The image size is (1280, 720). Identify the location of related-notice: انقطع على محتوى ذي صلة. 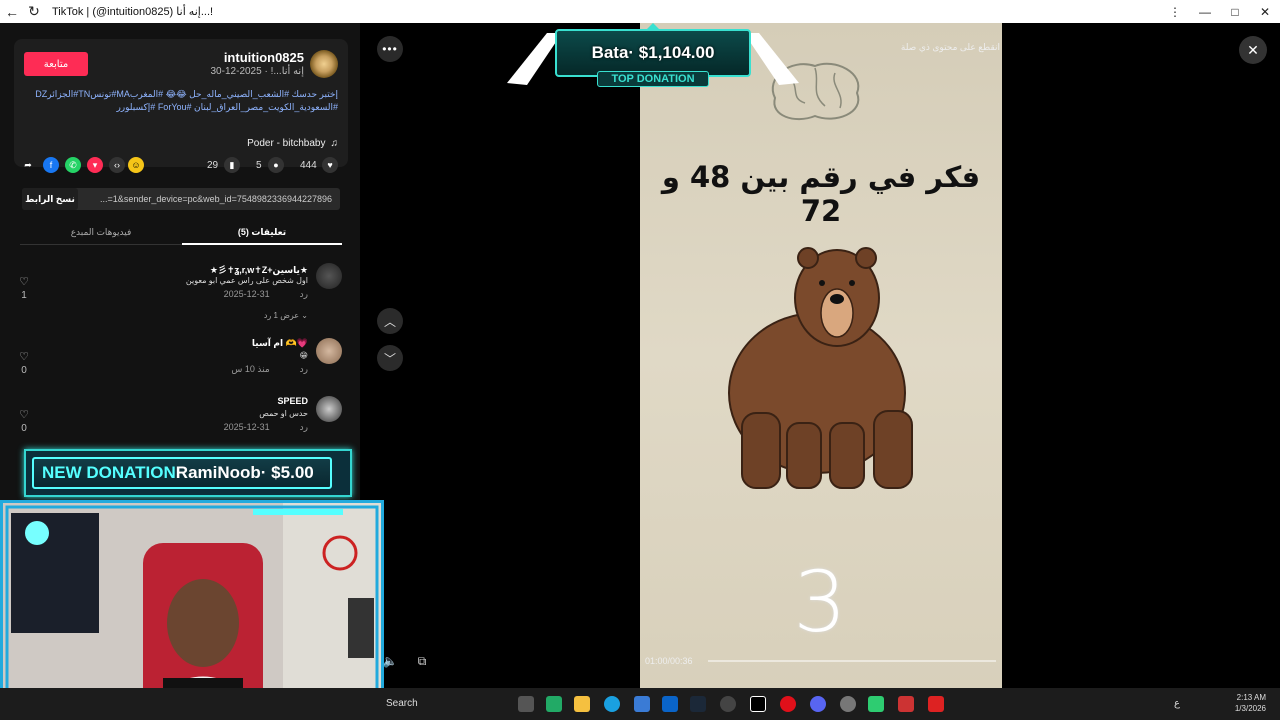
(945, 47).